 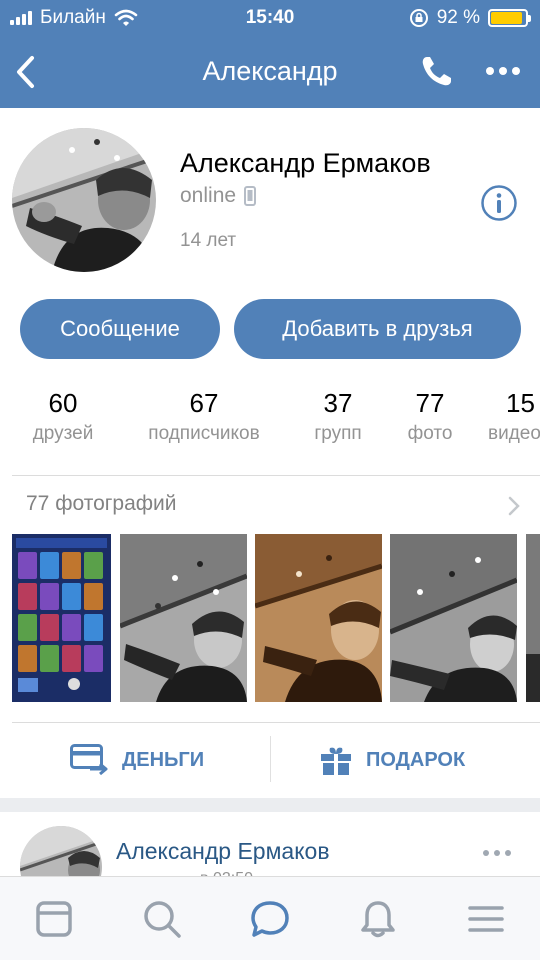 I want to click on gift-icon, so click(x=336, y=761).